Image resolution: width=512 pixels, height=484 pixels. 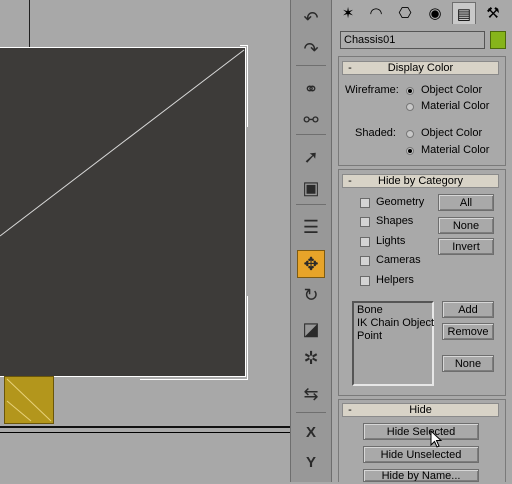 I want to click on shaded-material-color-label: Material Color, so click(x=455, y=150).